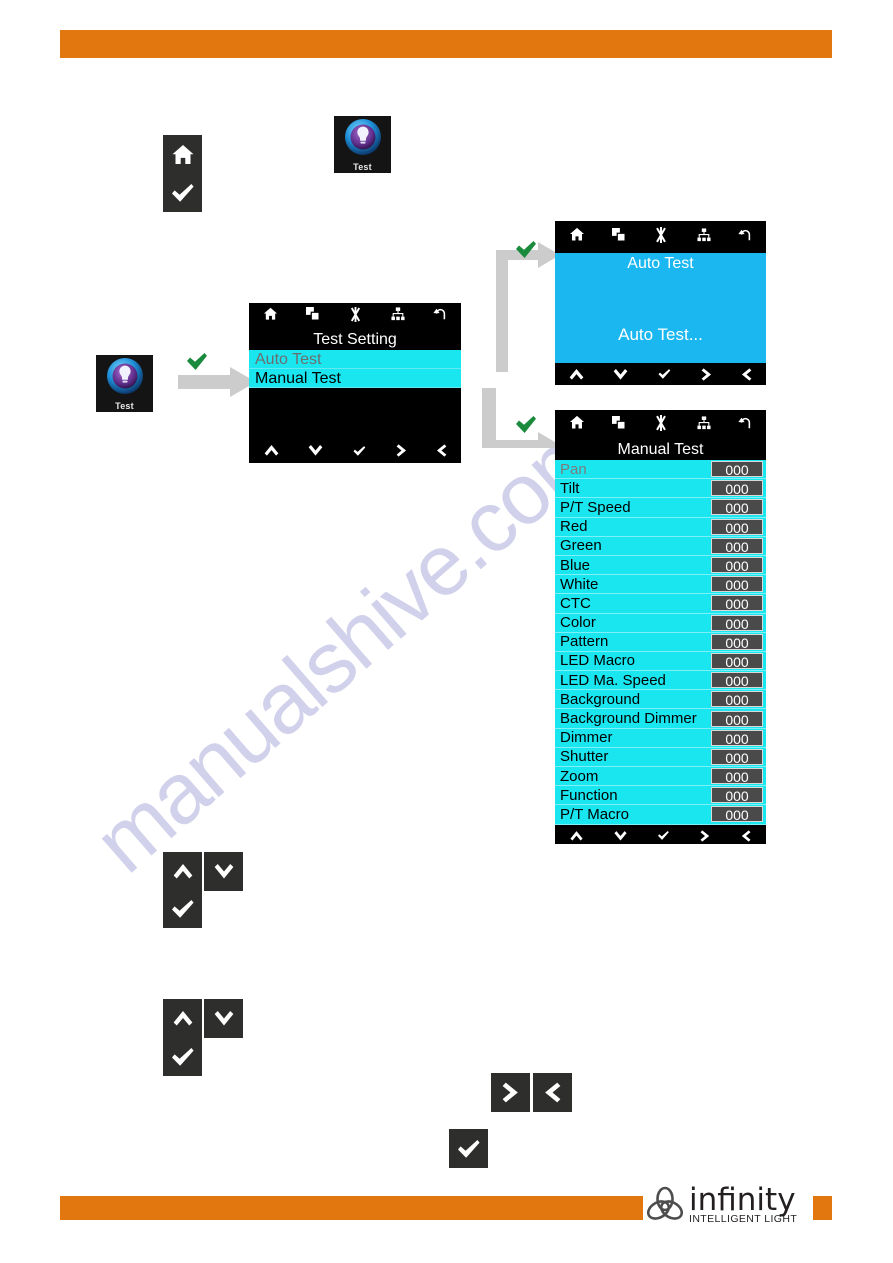 Image resolution: width=893 pixels, height=1263 pixels. Describe the element at coordinates (660, 546) in the screenshot. I see `parameter-row: Green 000` at that location.